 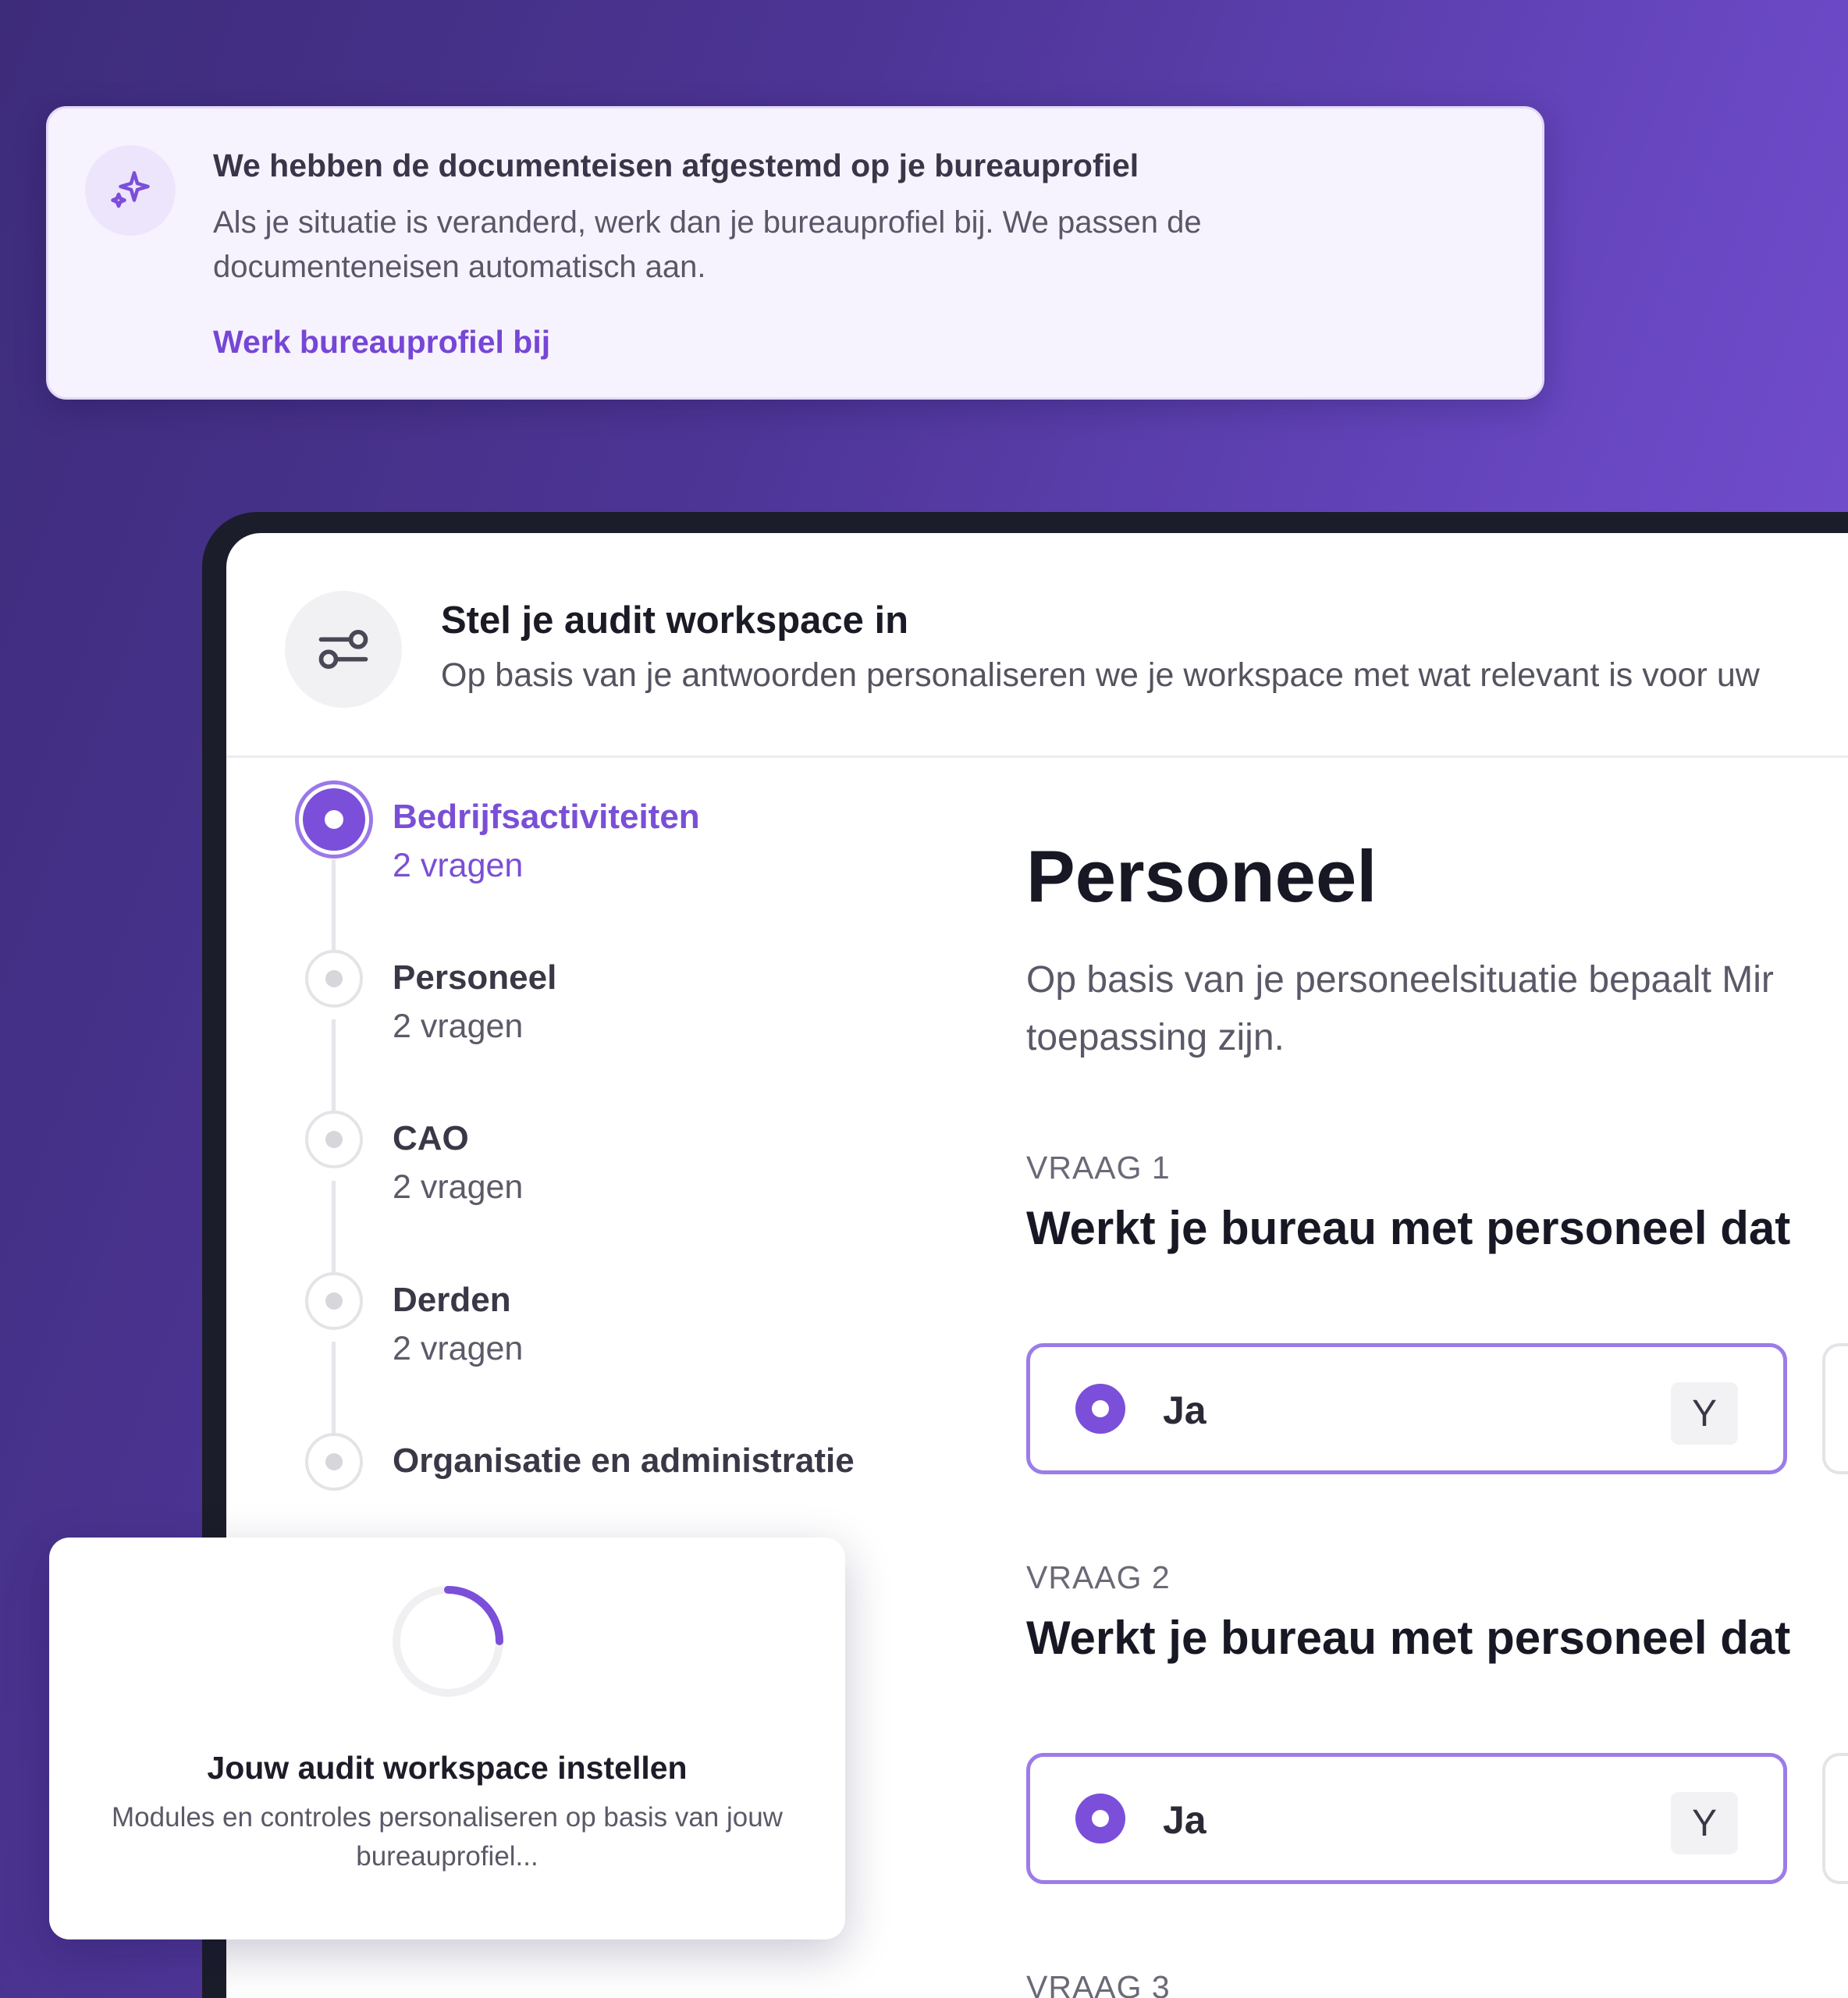 I want to click on question-label: VRAAG 2, so click(x=1098, y=1577).